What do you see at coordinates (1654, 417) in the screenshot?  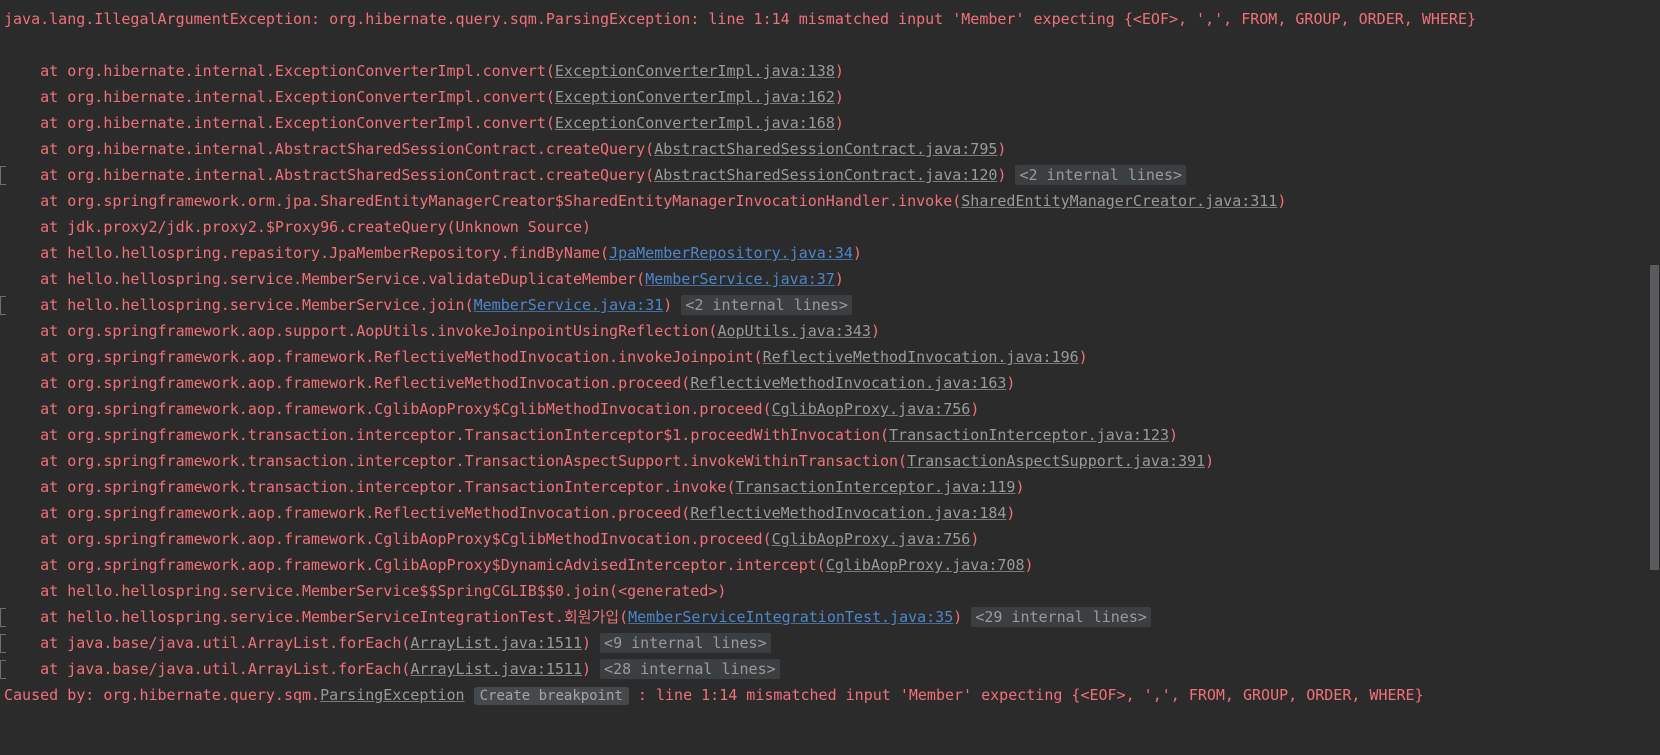 I see `vertical-scrollbar-thumb` at bounding box center [1654, 417].